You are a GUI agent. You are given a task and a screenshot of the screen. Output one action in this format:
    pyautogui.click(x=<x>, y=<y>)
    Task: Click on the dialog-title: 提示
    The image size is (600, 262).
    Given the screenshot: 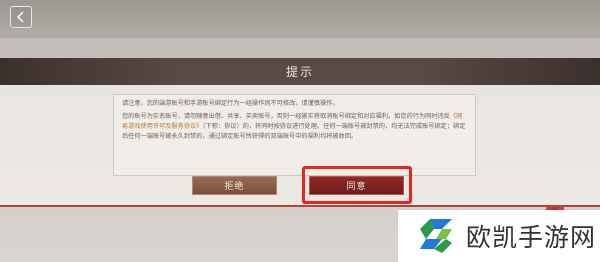 What is the action you would take?
    pyautogui.click(x=299, y=72)
    